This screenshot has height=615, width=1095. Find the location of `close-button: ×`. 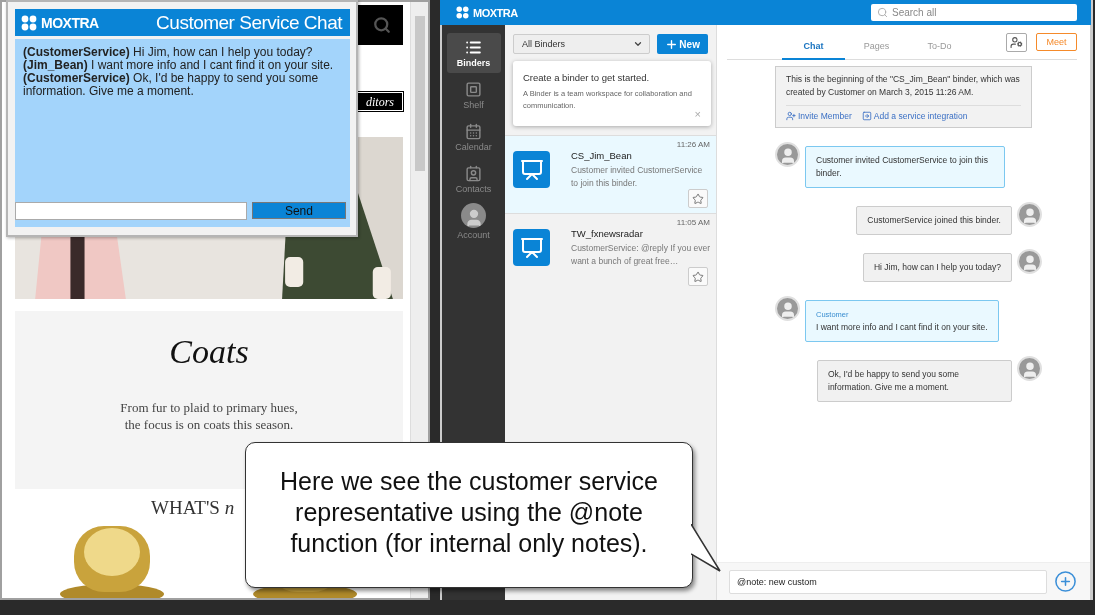

close-button: × is located at coordinates (697, 114).